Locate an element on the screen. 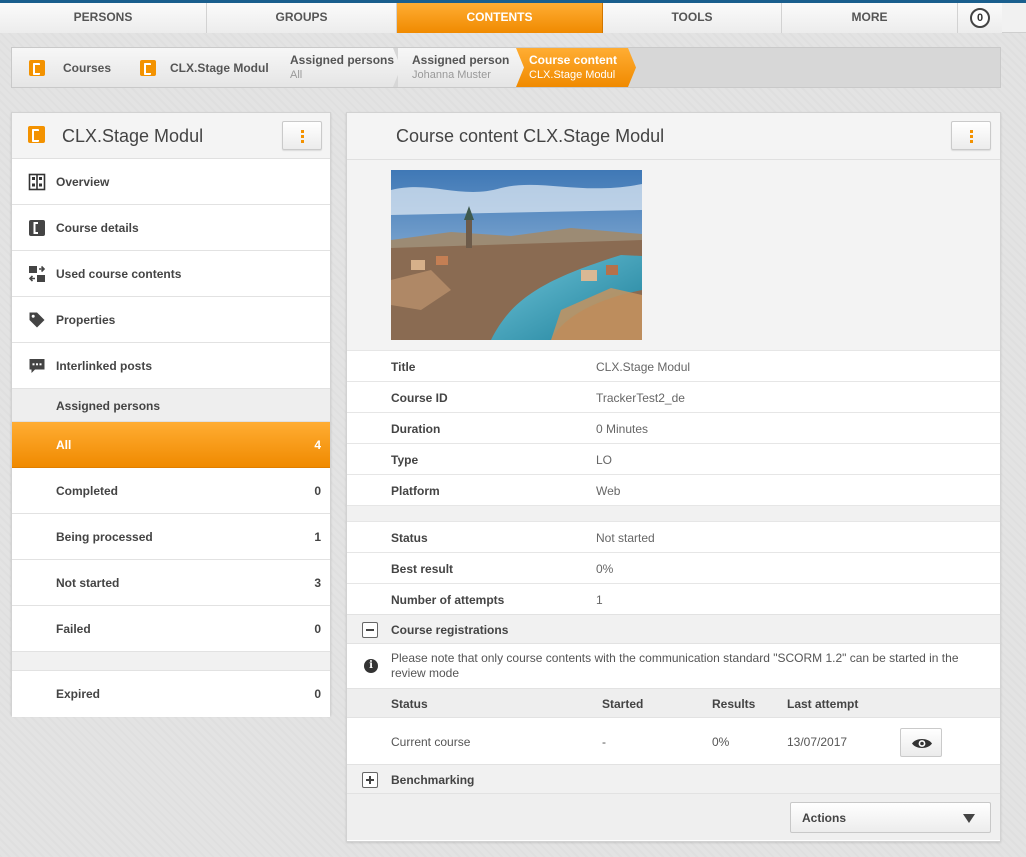 Image resolution: width=1026 pixels, height=857 pixels. benchmarking-section: Benchmarking is located at coordinates (673, 778).